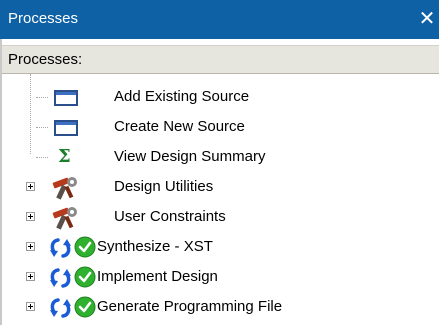 Image resolution: width=439 pixels, height=325 pixels. I want to click on tree-item-design-utilities: Design Utilities, so click(220, 187).